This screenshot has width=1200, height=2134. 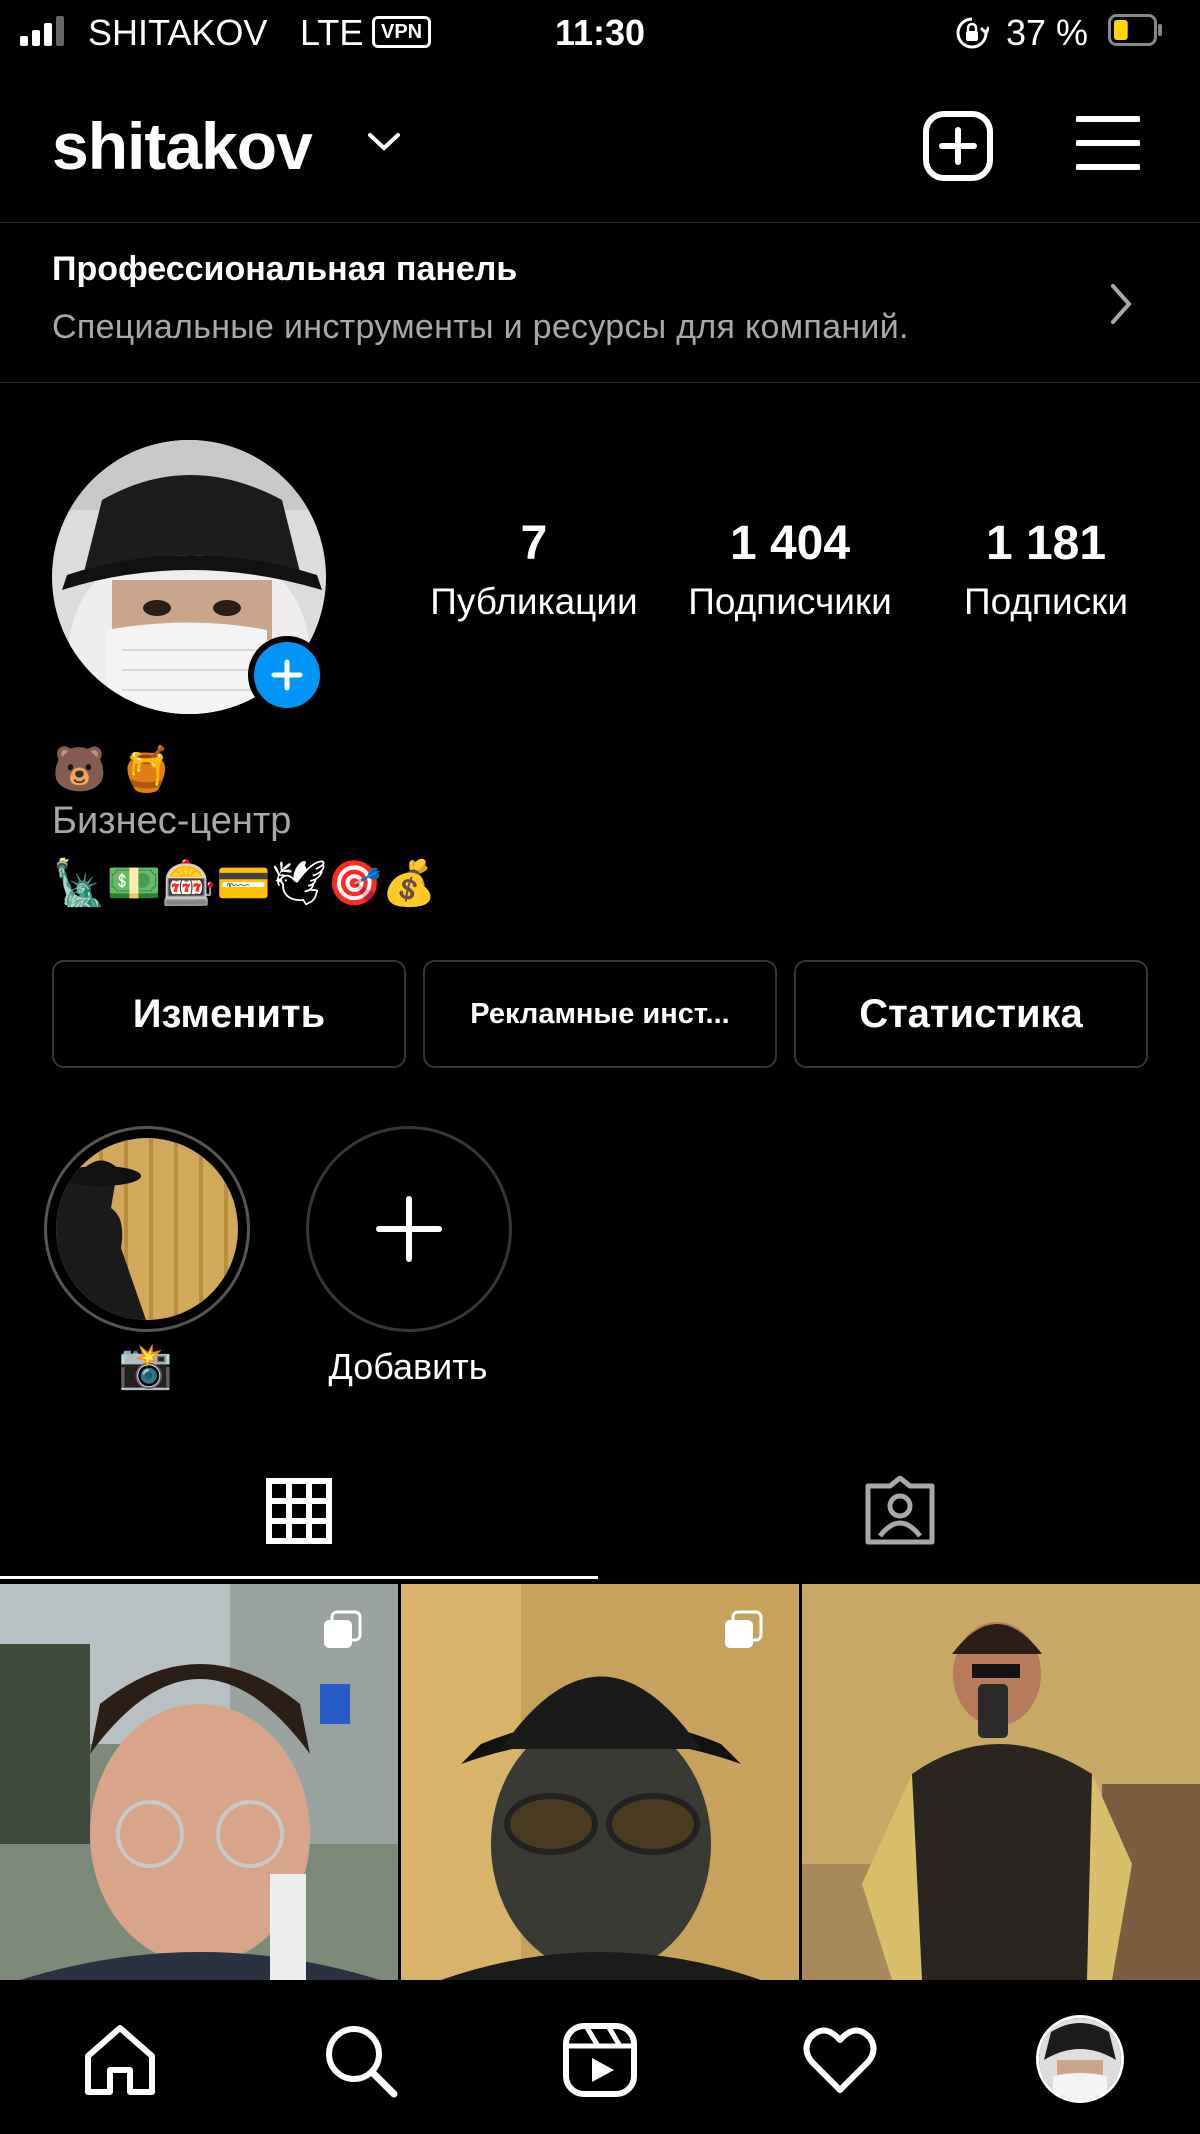 I want to click on highlight-label: 📸, so click(x=145, y=1366).